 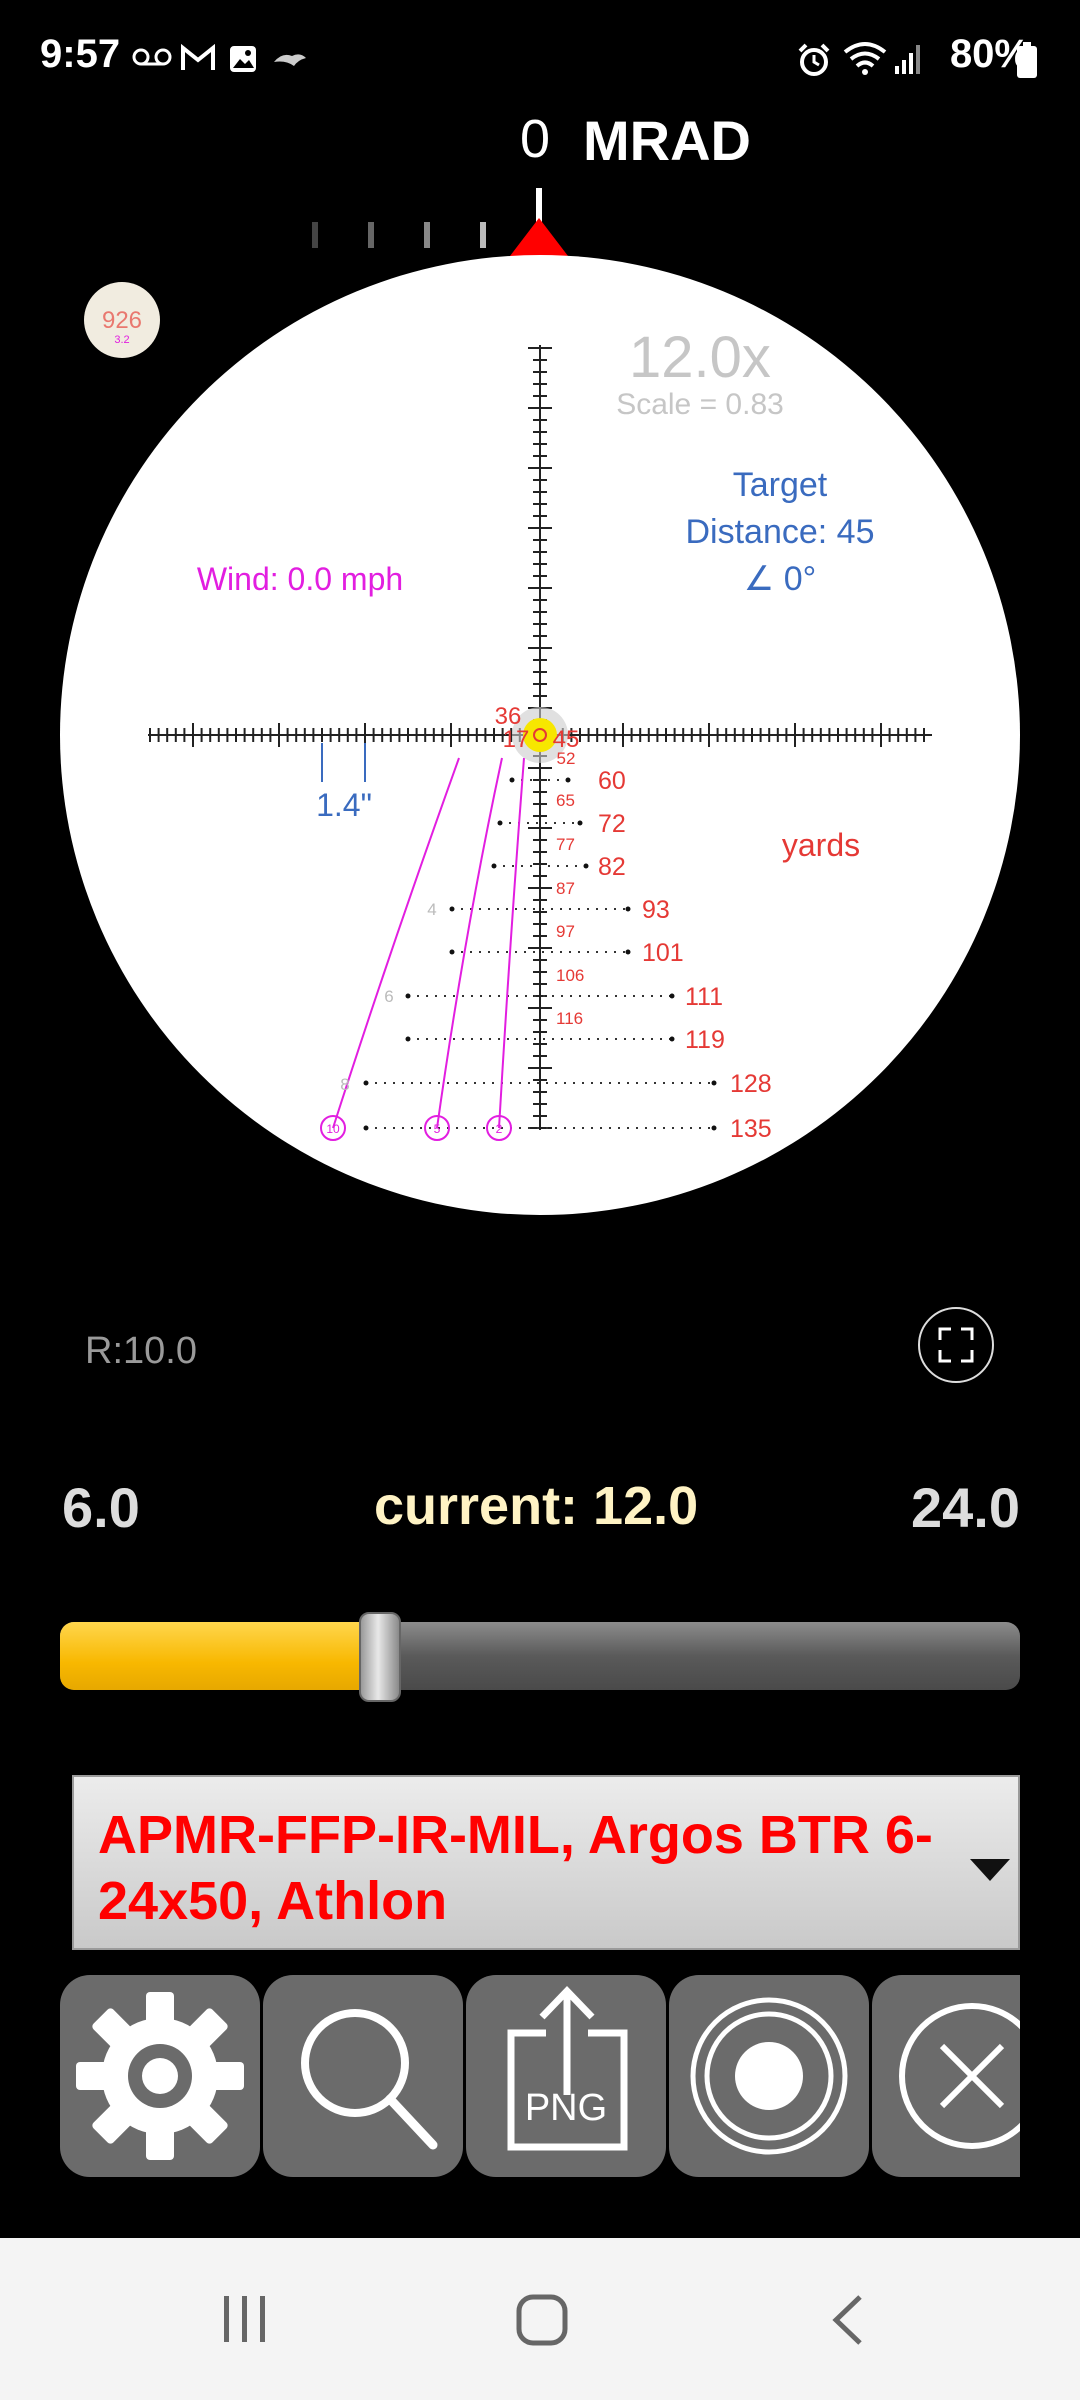 What do you see at coordinates (959, 2076) in the screenshot?
I see `close-icon` at bounding box center [959, 2076].